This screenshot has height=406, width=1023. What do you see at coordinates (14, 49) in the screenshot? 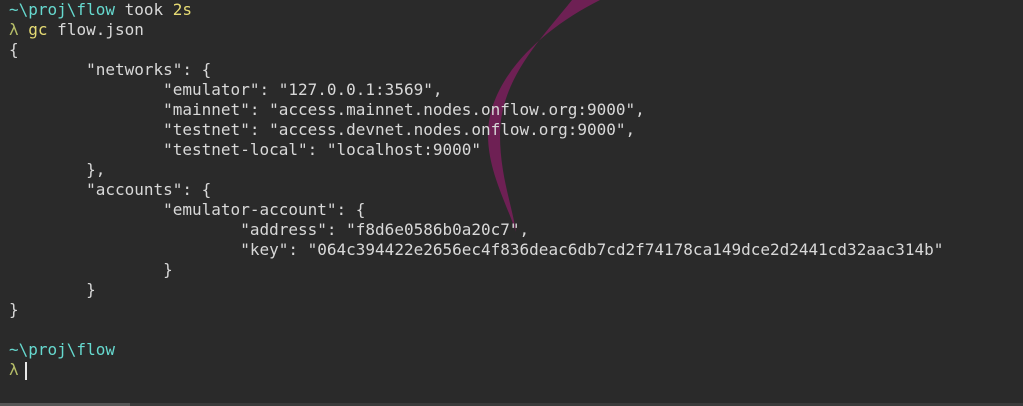
I see `json-line: {` at bounding box center [14, 49].